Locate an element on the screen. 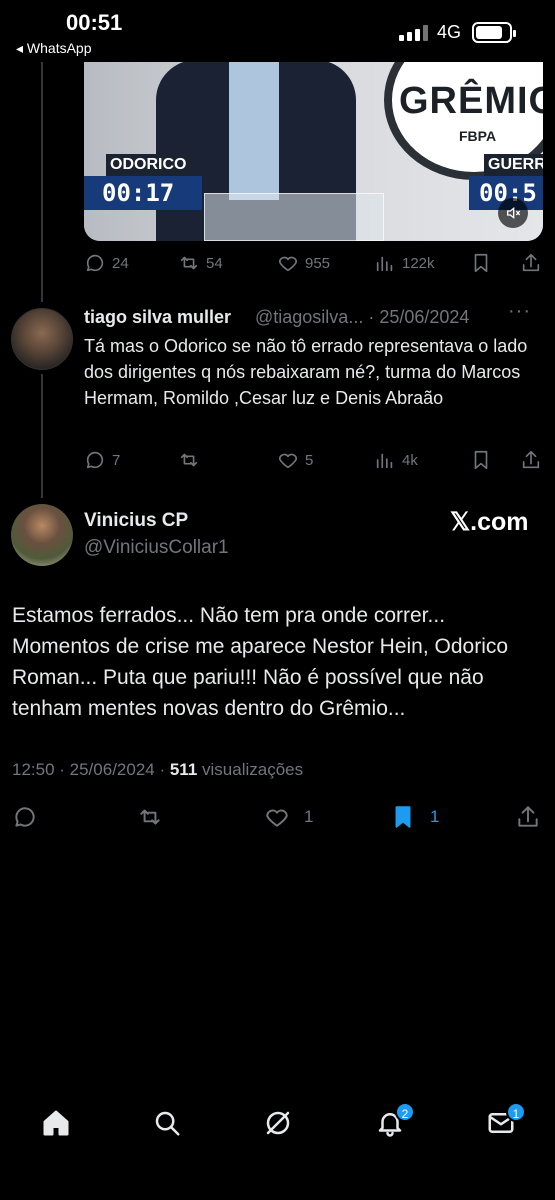 The width and height of the screenshot is (555, 1200). reply-button: 24 is located at coordinates (106, 263).